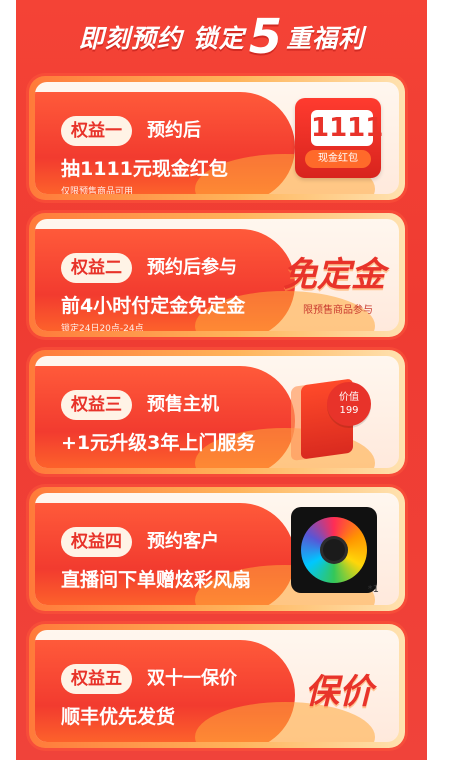 This screenshot has height=760, width=461. Describe the element at coordinates (338, 310) in the screenshot. I see `no-deposit-note: 限预售商品参与` at that location.